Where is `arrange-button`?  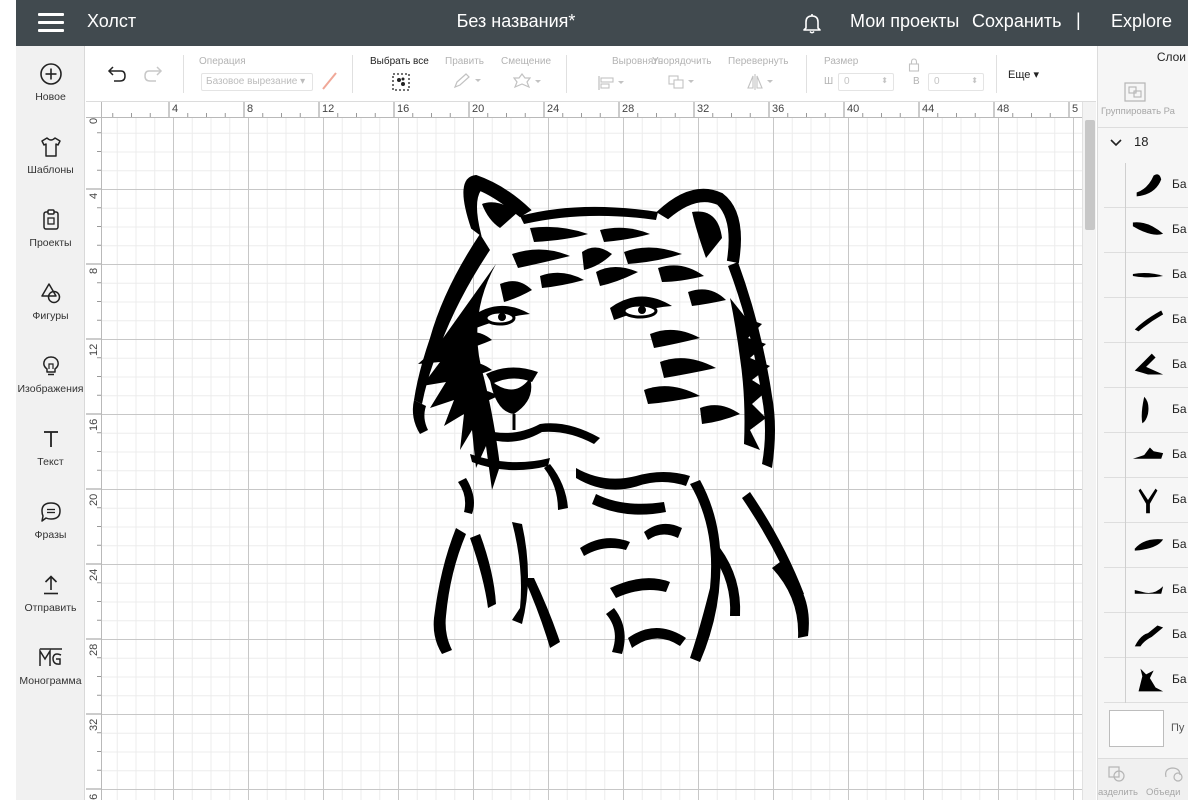 arrange-button is located at coordinates (683, 84).